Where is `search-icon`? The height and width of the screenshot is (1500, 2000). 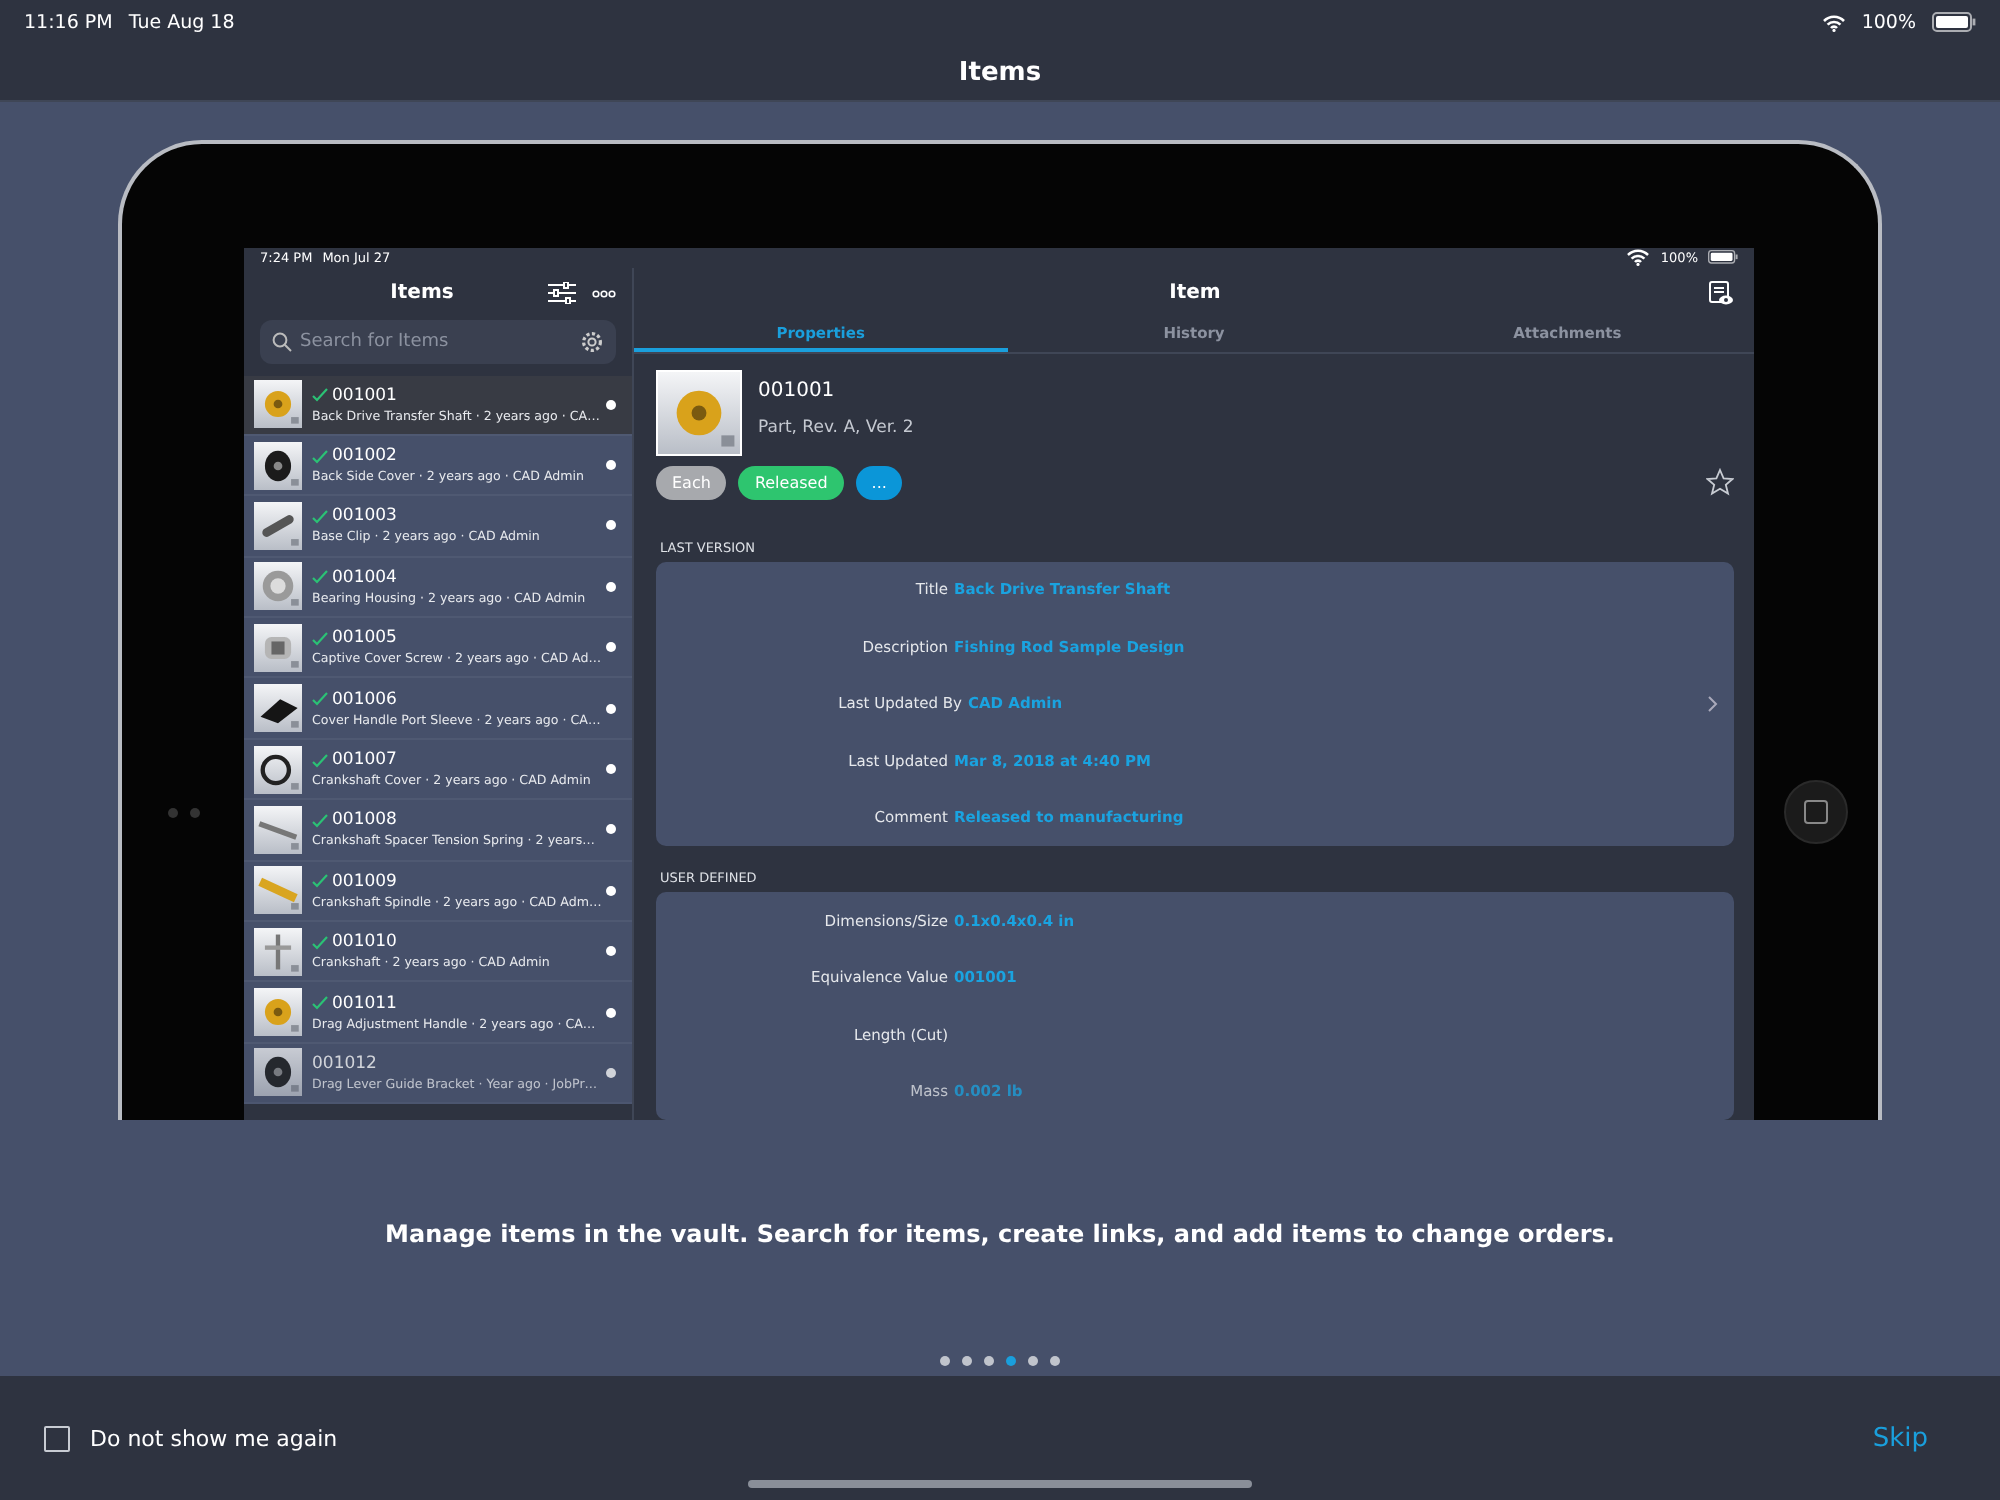 search-icon is located at coordinates (282, 341).